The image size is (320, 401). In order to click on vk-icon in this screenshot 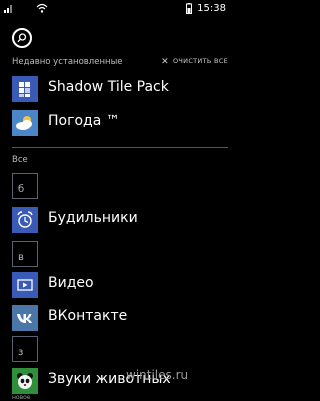, I will do `click(25, 318)`.